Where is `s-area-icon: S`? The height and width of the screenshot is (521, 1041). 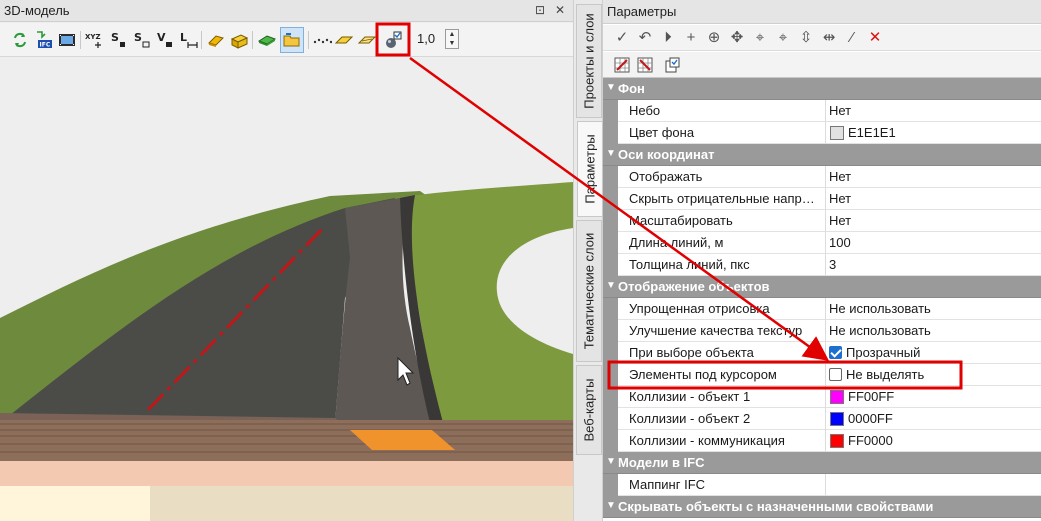 s-area-icon: S is located at coordinates (142, 40).